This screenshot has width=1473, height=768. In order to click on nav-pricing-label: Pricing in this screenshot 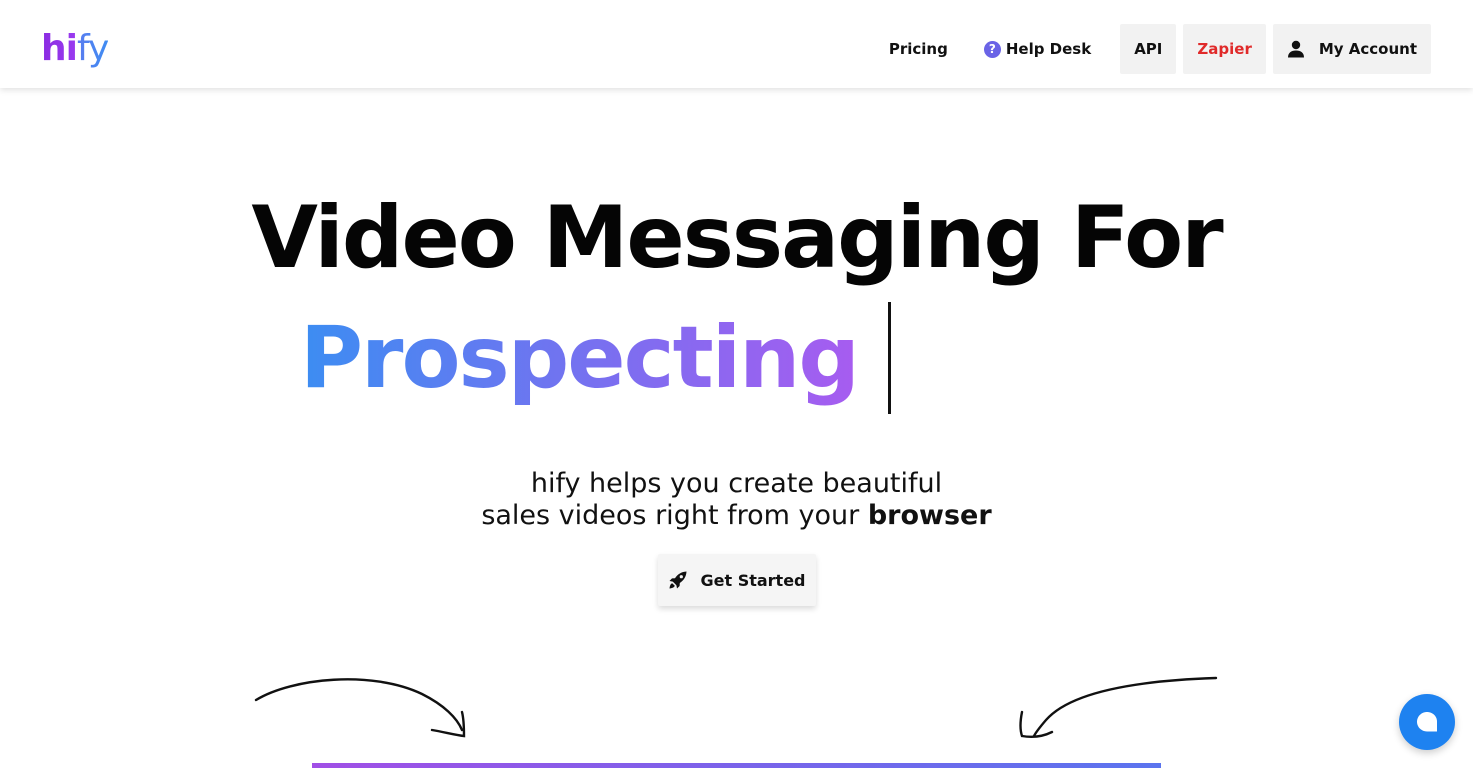, I will do `click(918, 49)`.